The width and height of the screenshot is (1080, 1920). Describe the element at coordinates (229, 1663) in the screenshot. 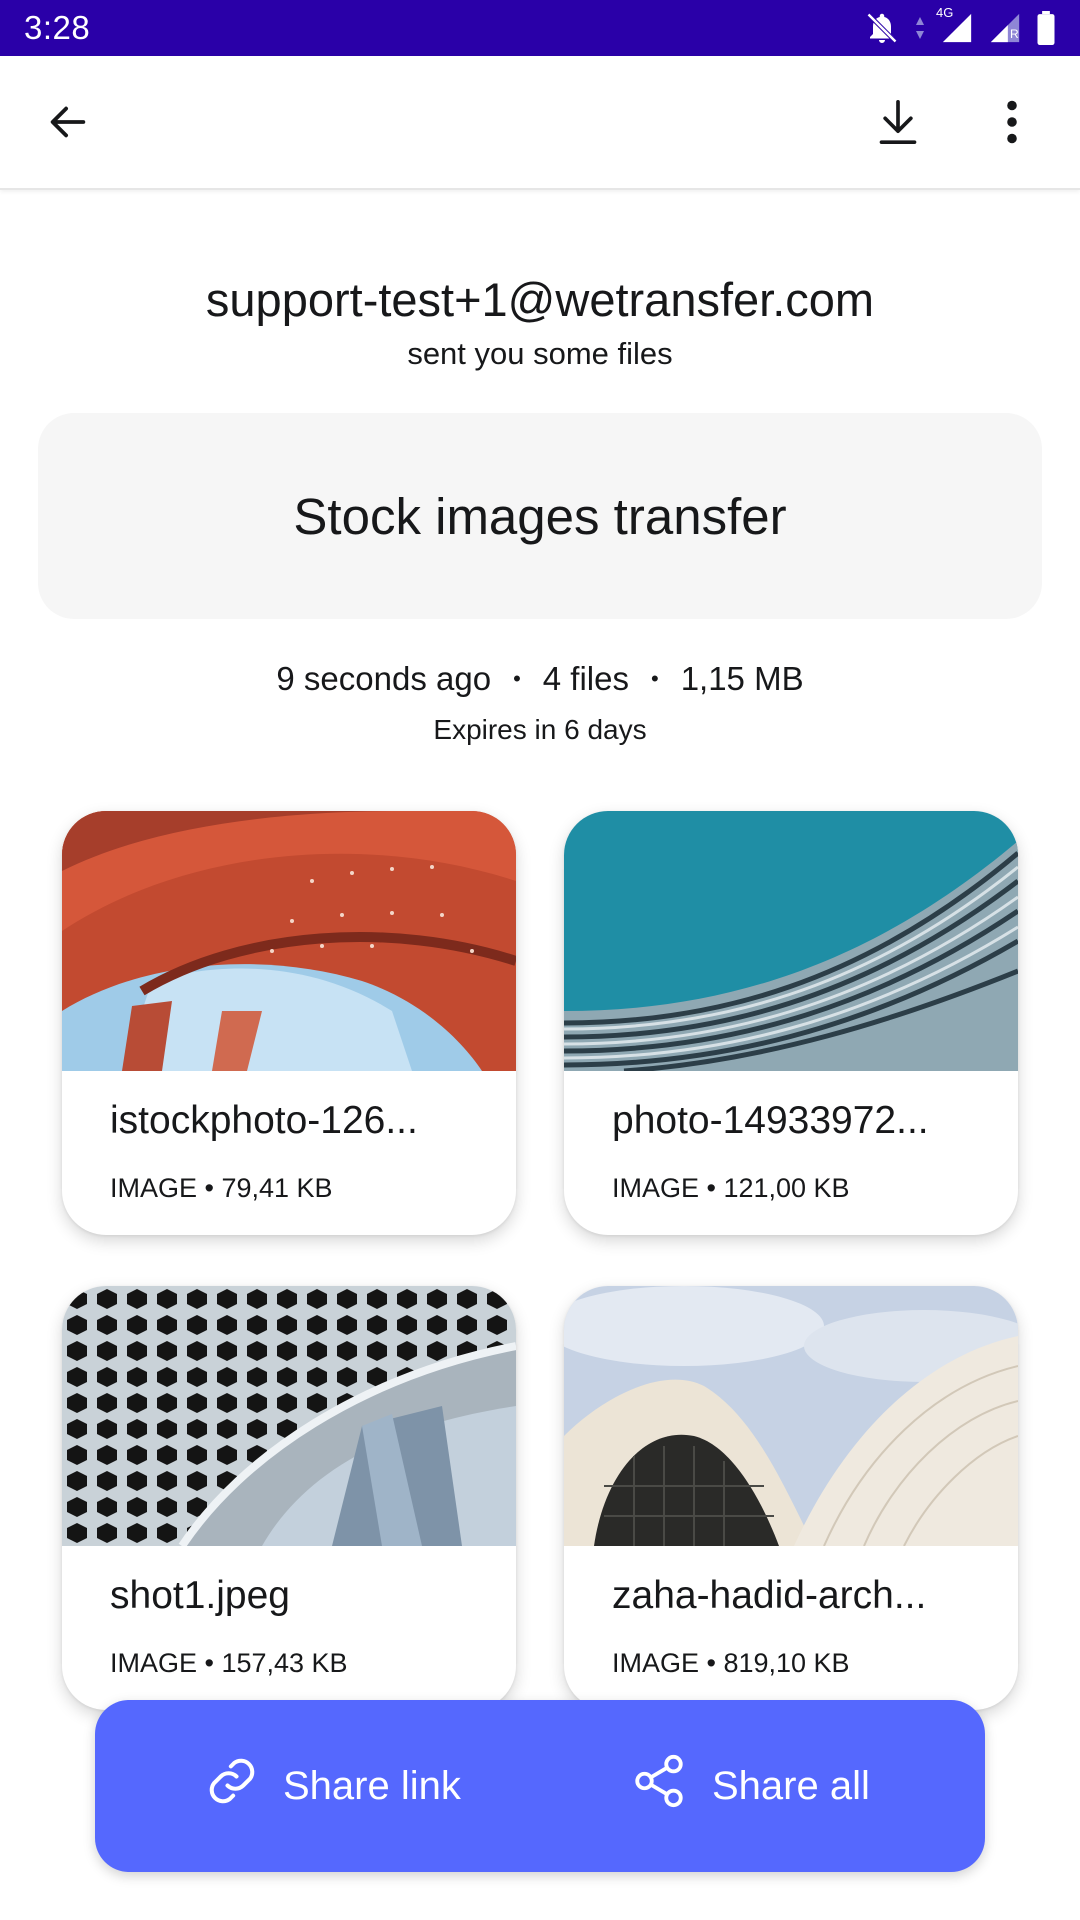

I see `file-meta: IMAGE • 157,43 KB` at that location.